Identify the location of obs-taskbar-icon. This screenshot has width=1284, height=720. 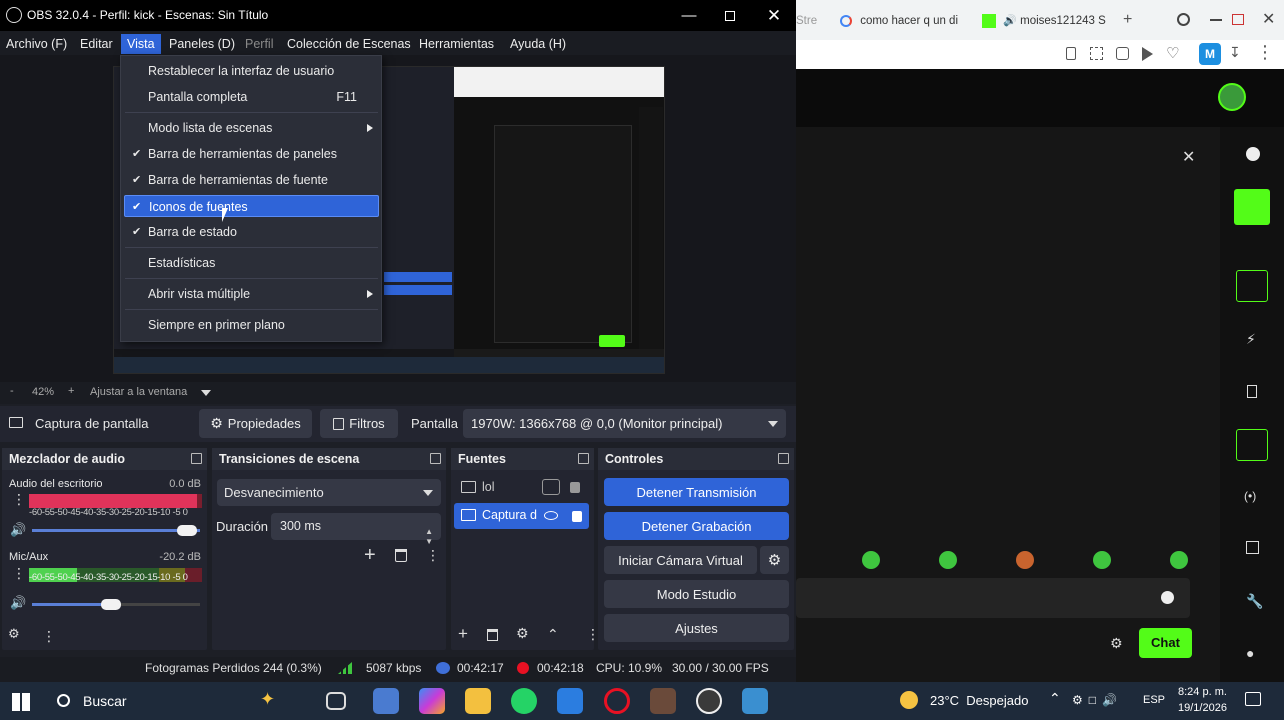
(709, 701).